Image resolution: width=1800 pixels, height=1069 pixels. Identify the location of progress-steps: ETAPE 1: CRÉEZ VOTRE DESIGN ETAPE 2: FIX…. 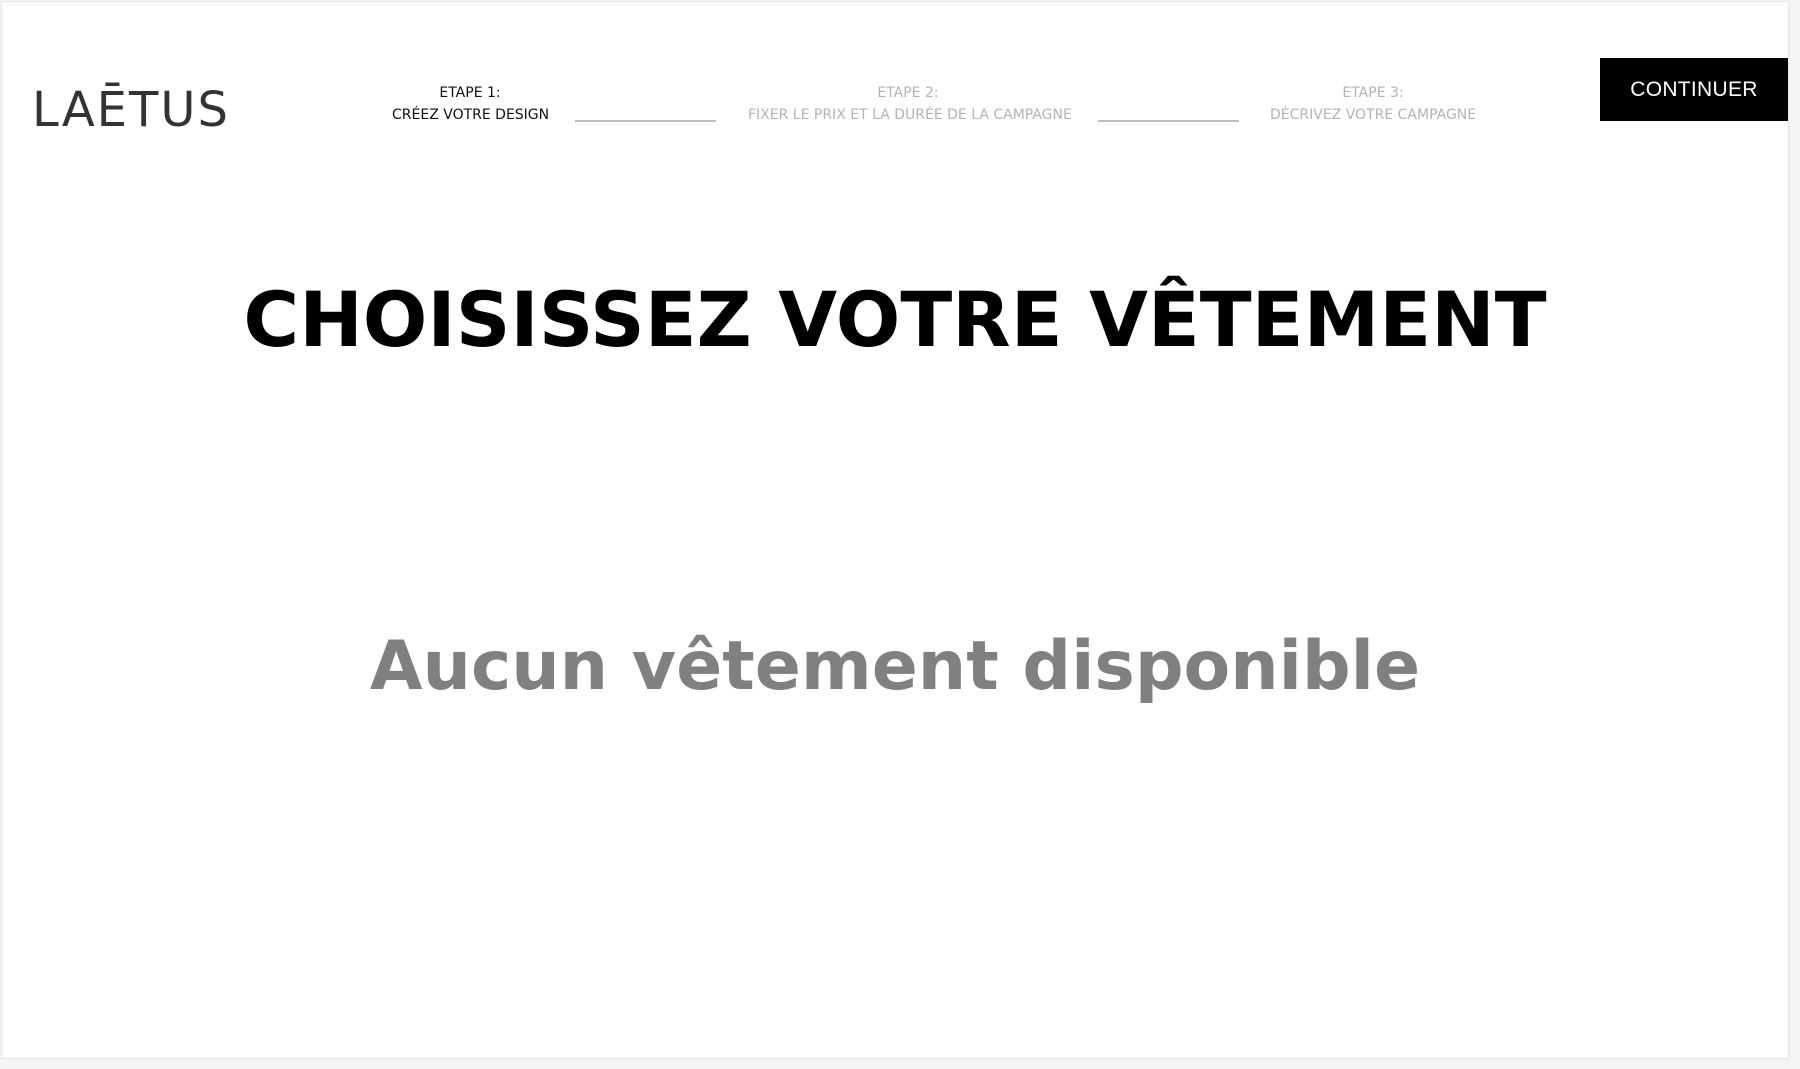
(895, 107).